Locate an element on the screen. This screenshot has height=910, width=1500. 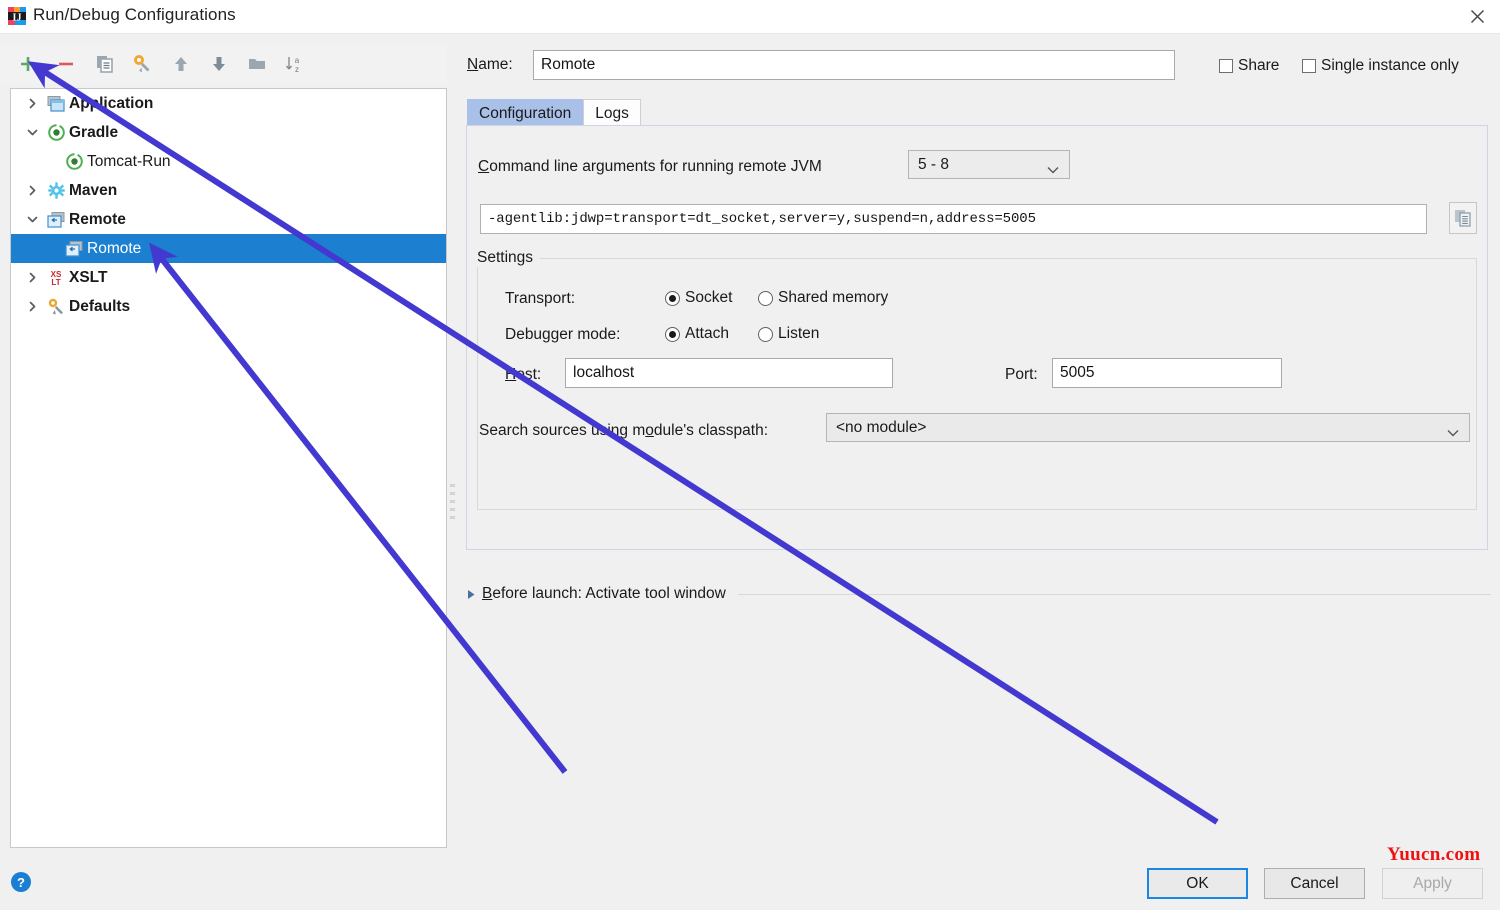
sort-alphabetical-icon: a z is located at coordinates (294, 64).